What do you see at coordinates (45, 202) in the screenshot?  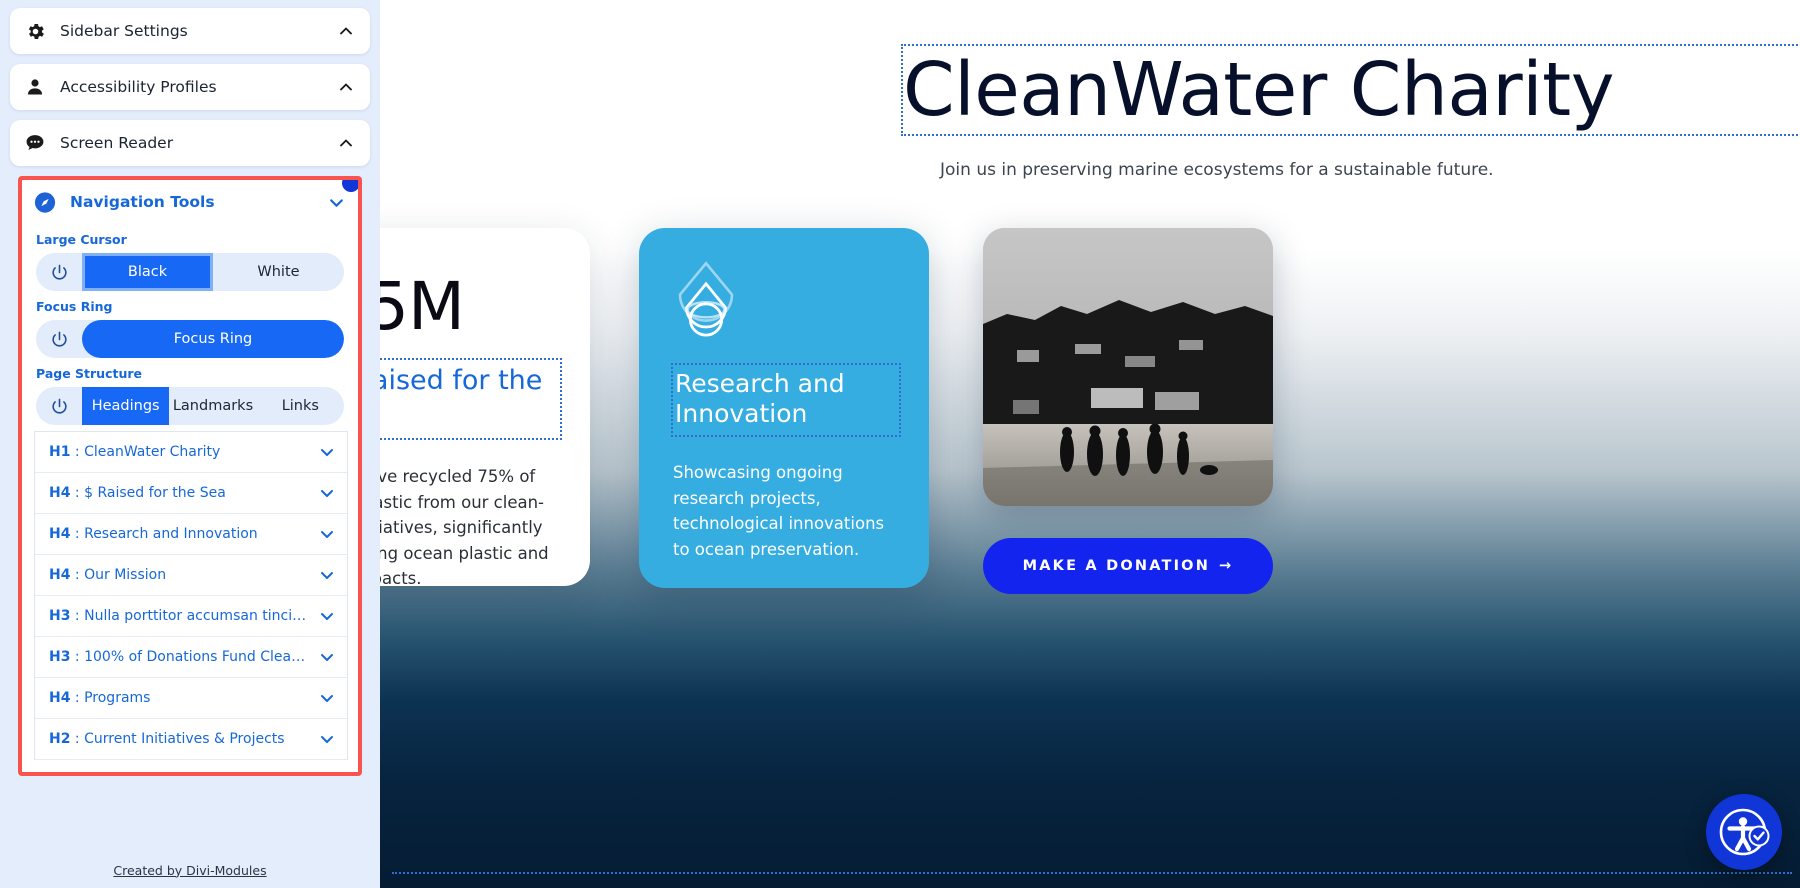 I see `compass-icon` at bounding box center [45, 202].